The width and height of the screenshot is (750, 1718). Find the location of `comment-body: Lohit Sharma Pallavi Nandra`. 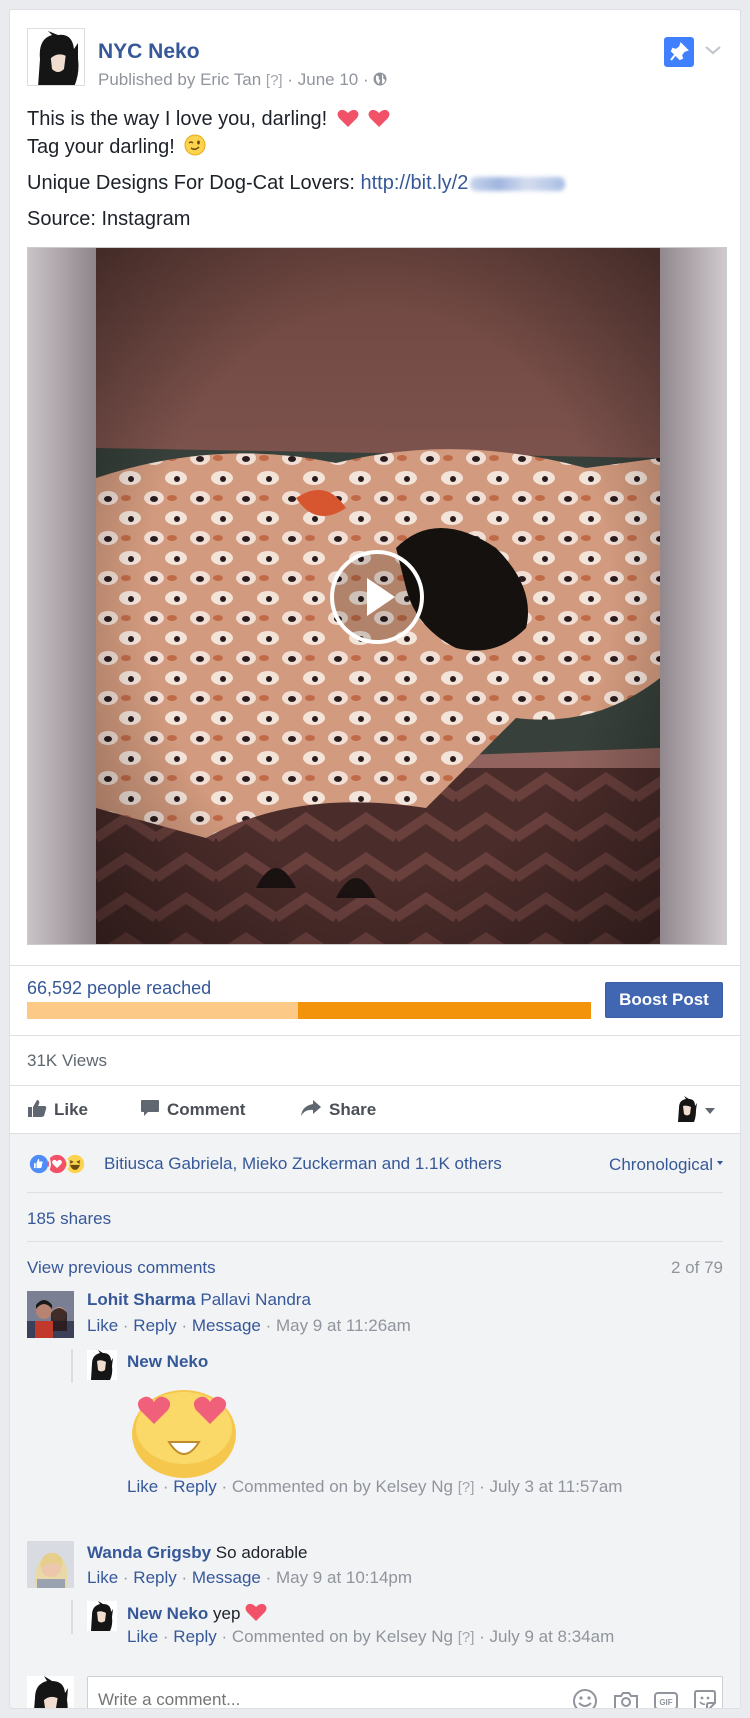

comment-body: Lohit Sharma Pallavi Nandra is located at coordinates (199, 1300).